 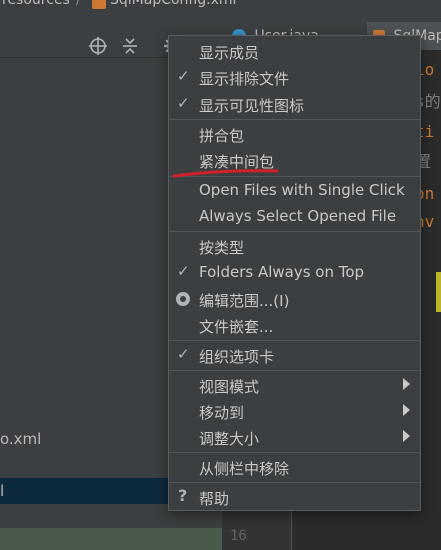 I want to click on menu-item-open-single-click: Open Files with Single Click, so click(x=294, y=190).